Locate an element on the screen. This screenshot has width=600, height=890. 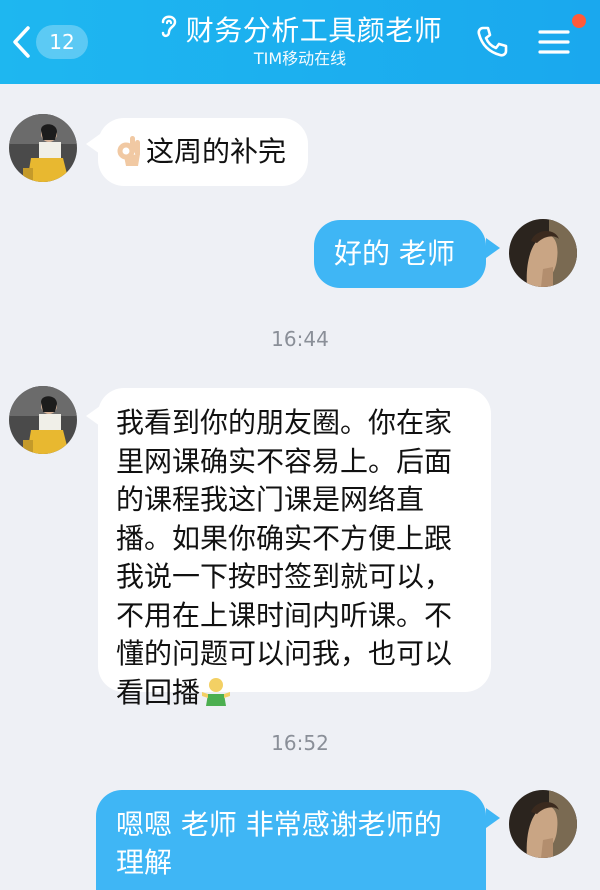
message-text: 好的 老师 is located at coordinates (394, 253).